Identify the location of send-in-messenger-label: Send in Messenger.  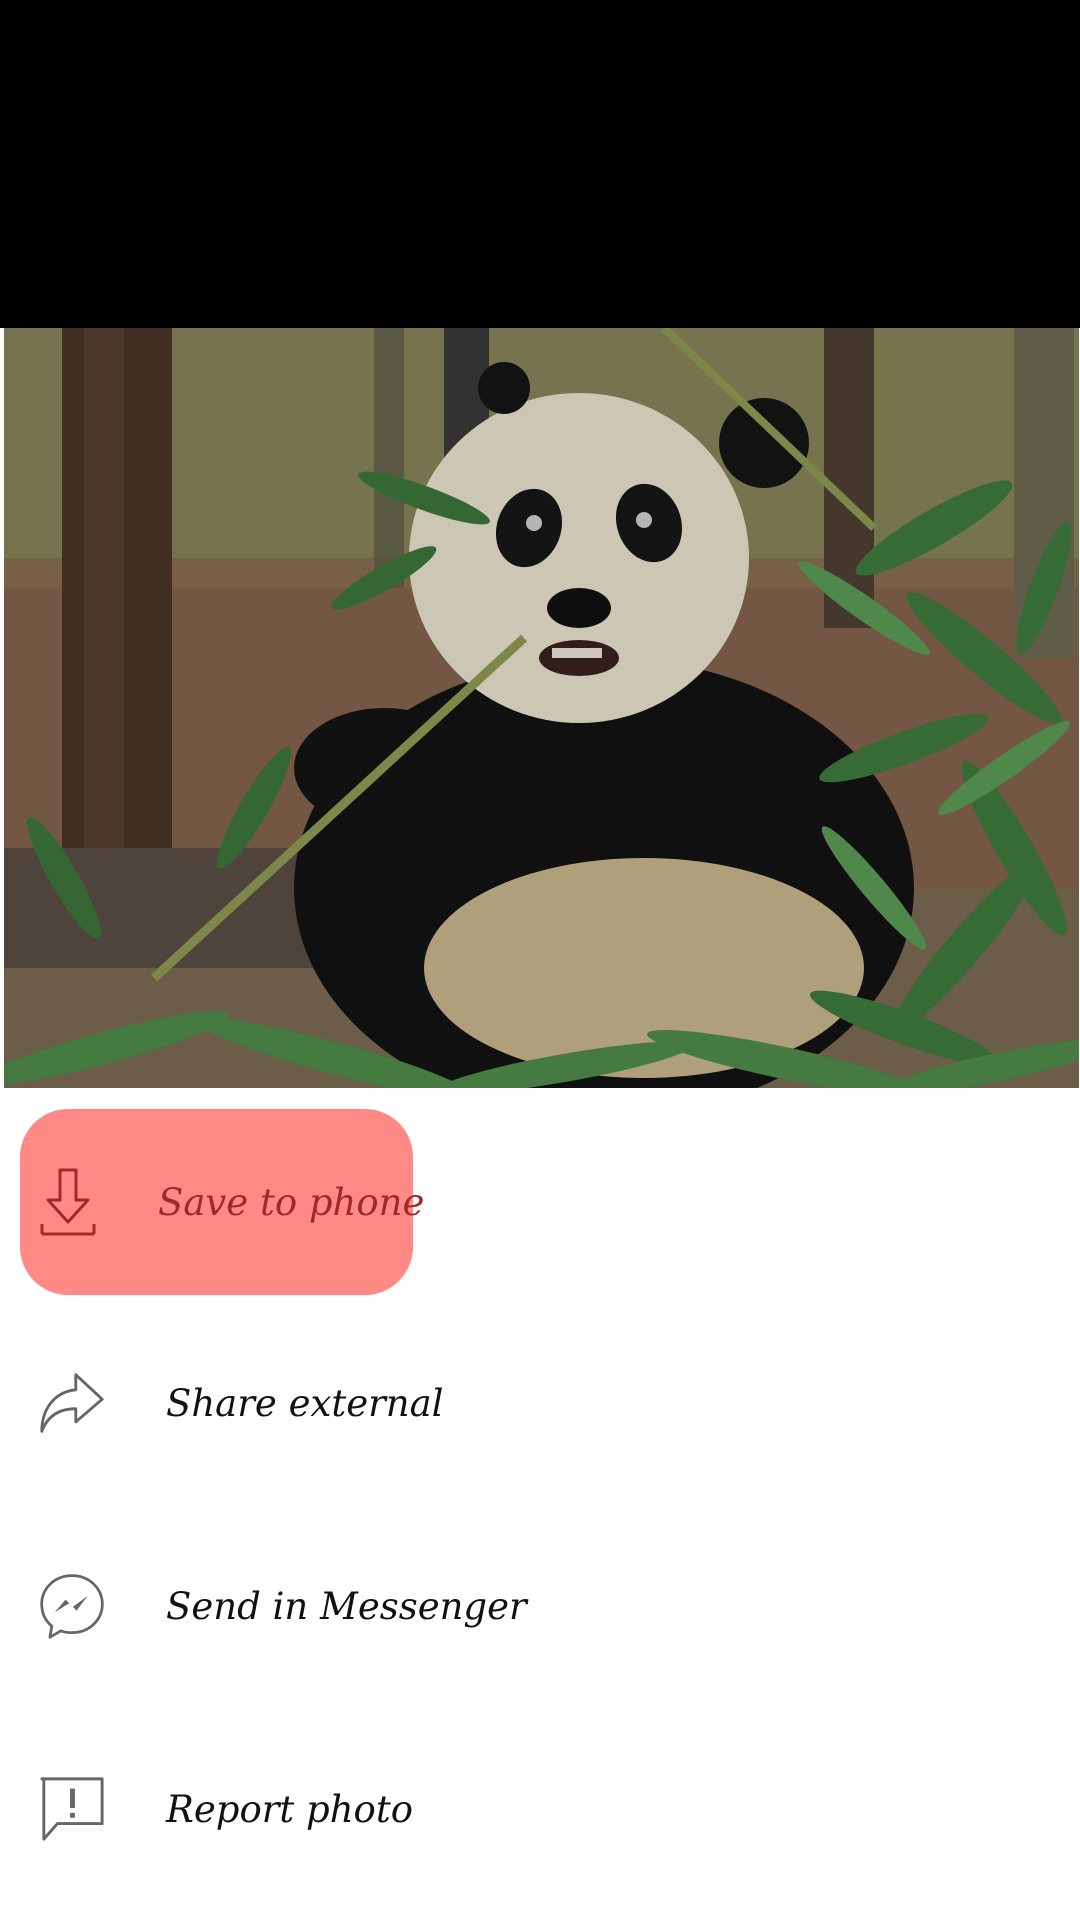
(346, 1606).